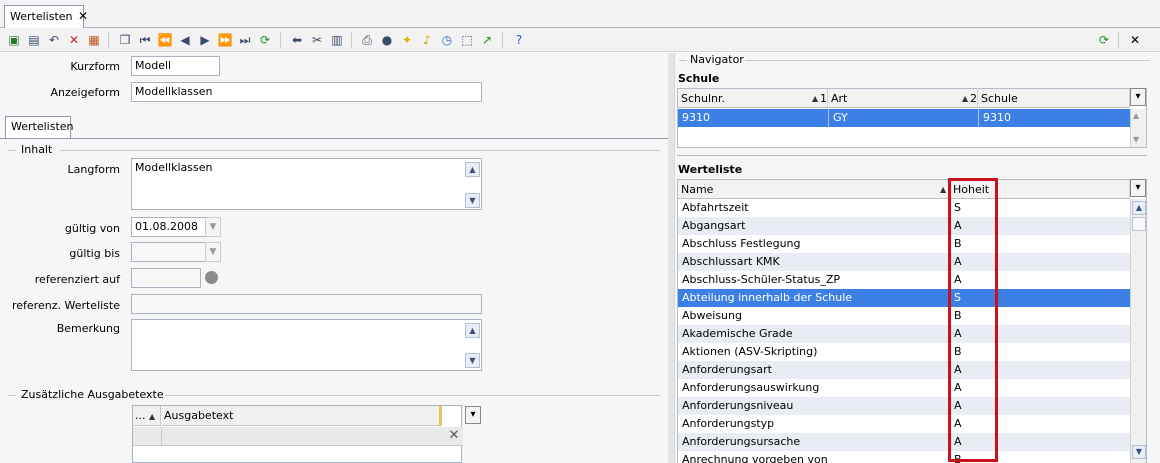 The width and height of the screenshot is (1160, 463). What do you see at coordinates (580, 14) in the screenshot?
I see `document-tab-strip: Wertelisten ✕` at bounding box center [580, 14].